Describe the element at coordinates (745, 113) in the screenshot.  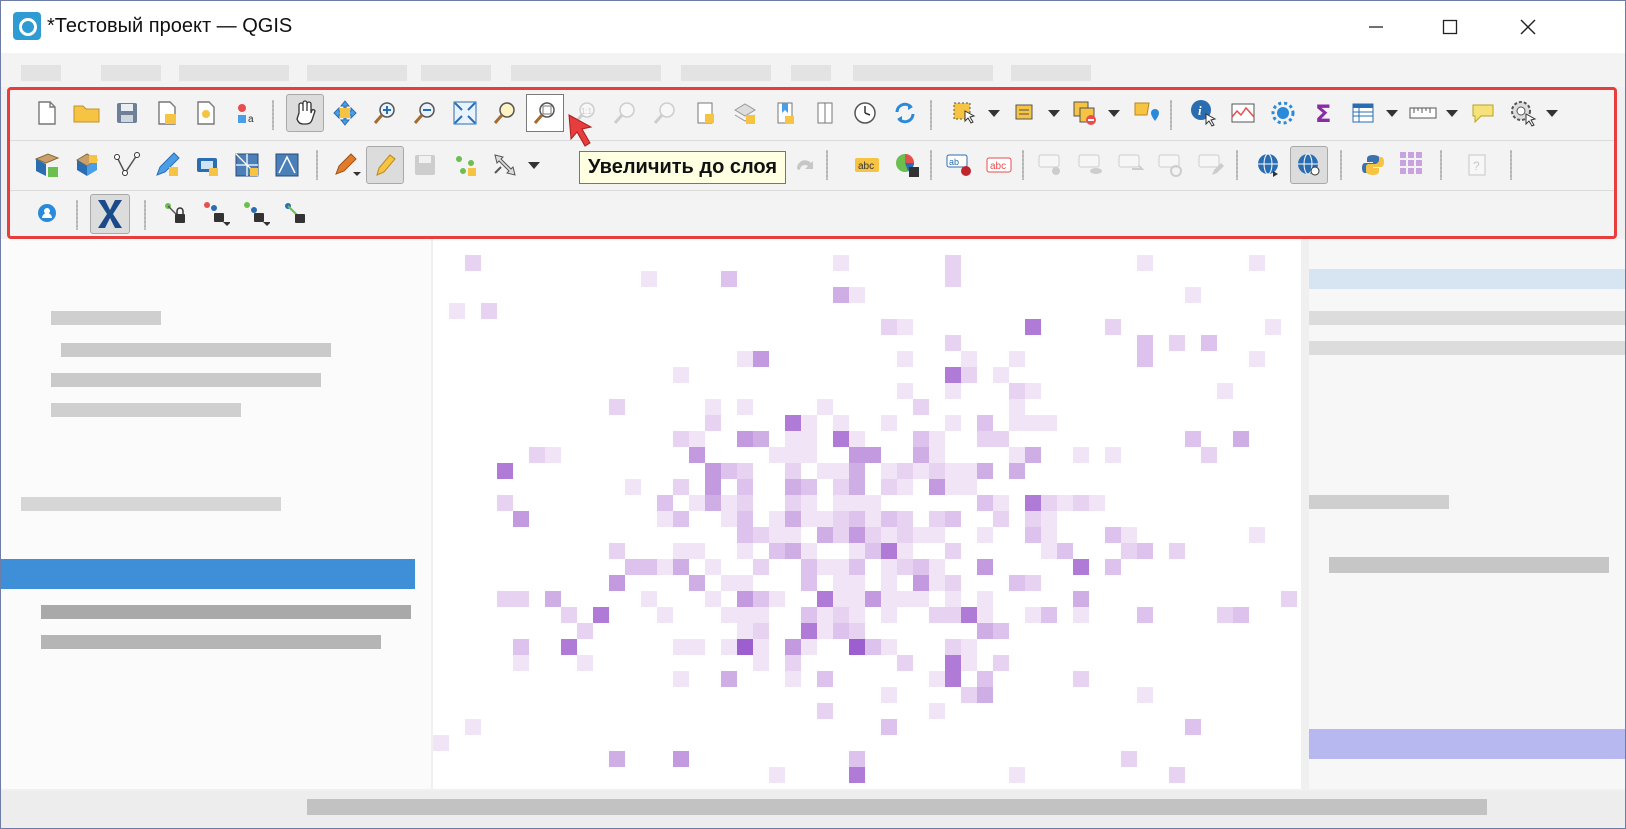
I see `new-spatial-bookmark-icon` at that location.